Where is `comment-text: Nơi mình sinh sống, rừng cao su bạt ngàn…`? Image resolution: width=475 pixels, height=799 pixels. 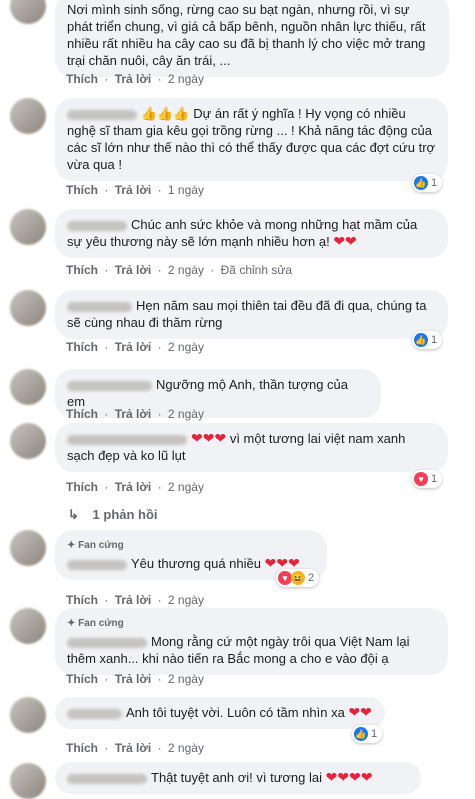
comment-text: Nơi mình sinh sống, rừng cao su bạt ngàn… is located at coordinates (246, 35).